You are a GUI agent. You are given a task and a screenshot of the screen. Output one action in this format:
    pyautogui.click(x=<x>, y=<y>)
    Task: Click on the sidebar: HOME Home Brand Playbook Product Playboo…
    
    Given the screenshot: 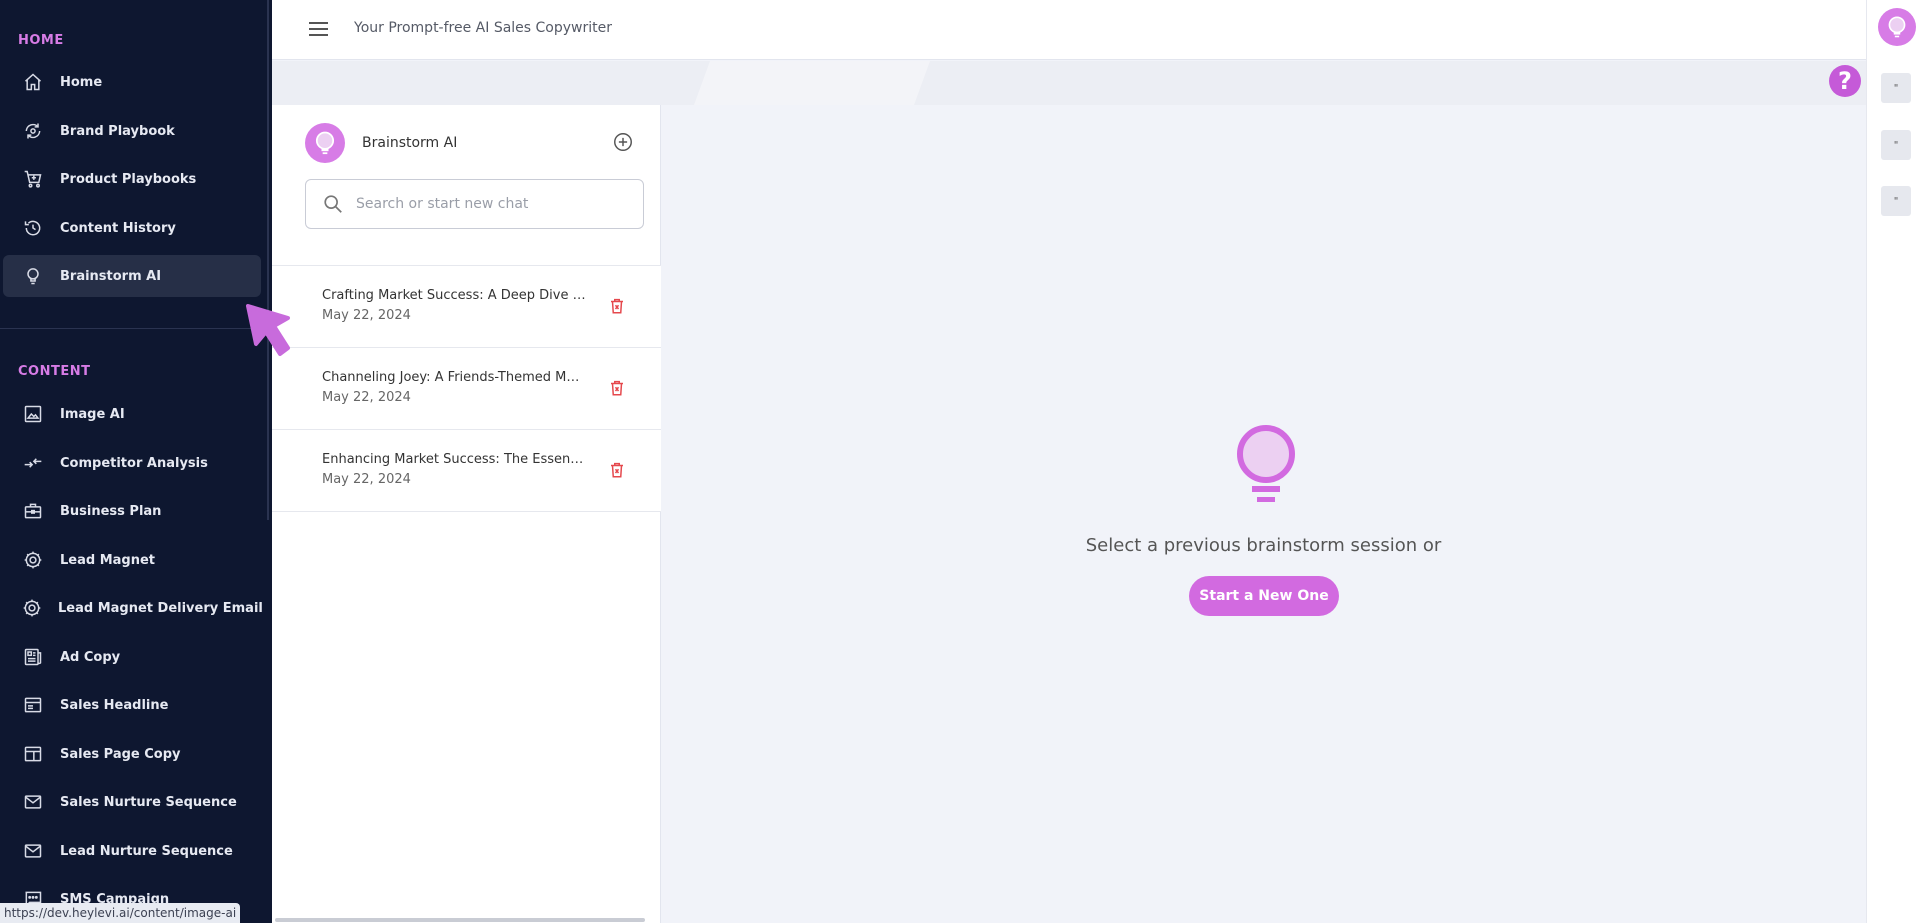 What is the action you would take?
    pyautogui.click(x=136, y=461)
    